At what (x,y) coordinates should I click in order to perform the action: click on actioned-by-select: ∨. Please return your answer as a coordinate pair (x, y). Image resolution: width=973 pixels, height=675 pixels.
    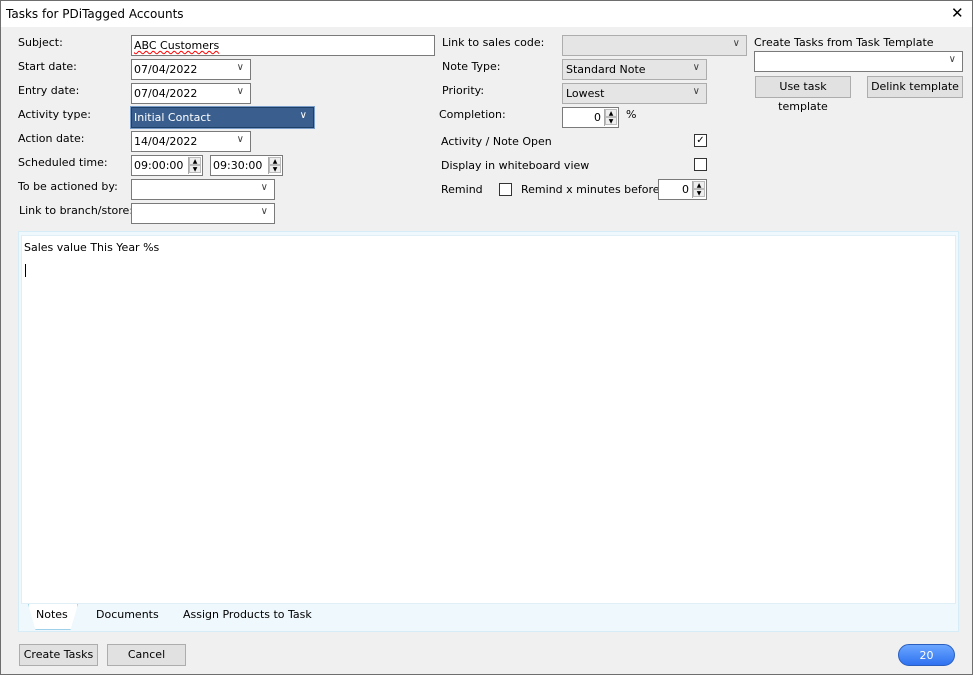
    Looking at the image, I should click on (203, 189).